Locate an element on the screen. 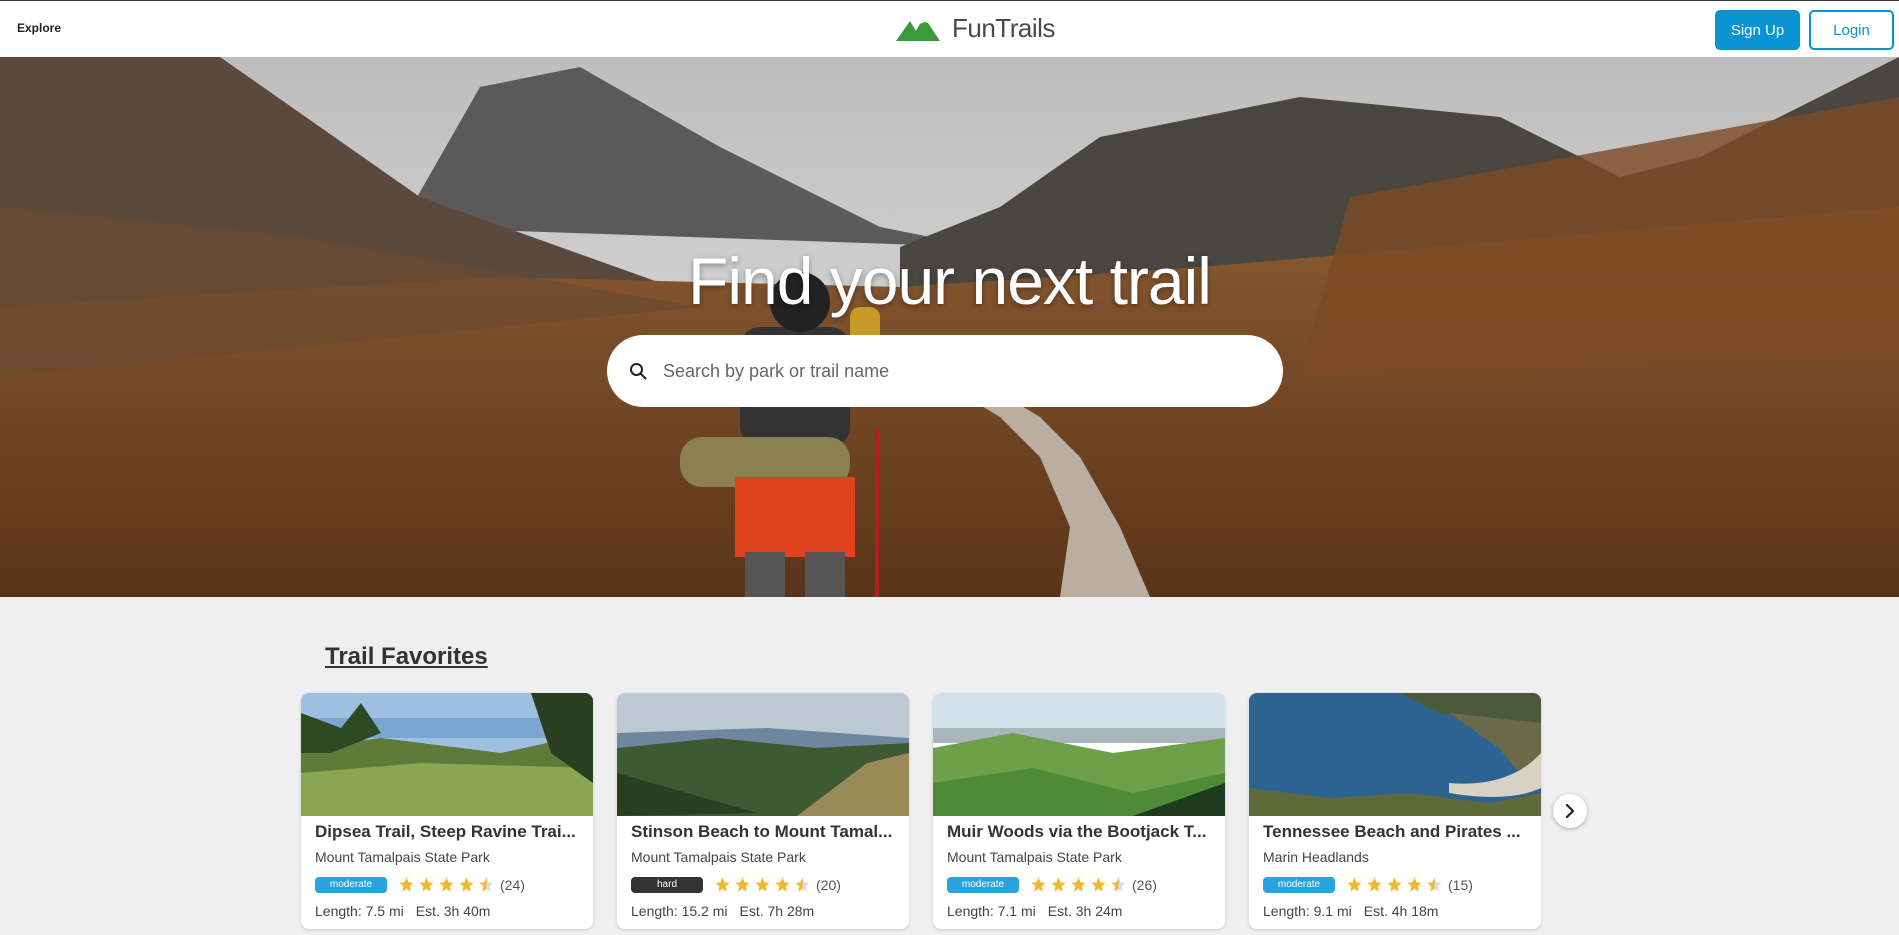  trail-meta: moderate (26) is located at coordinates (1052, 884).